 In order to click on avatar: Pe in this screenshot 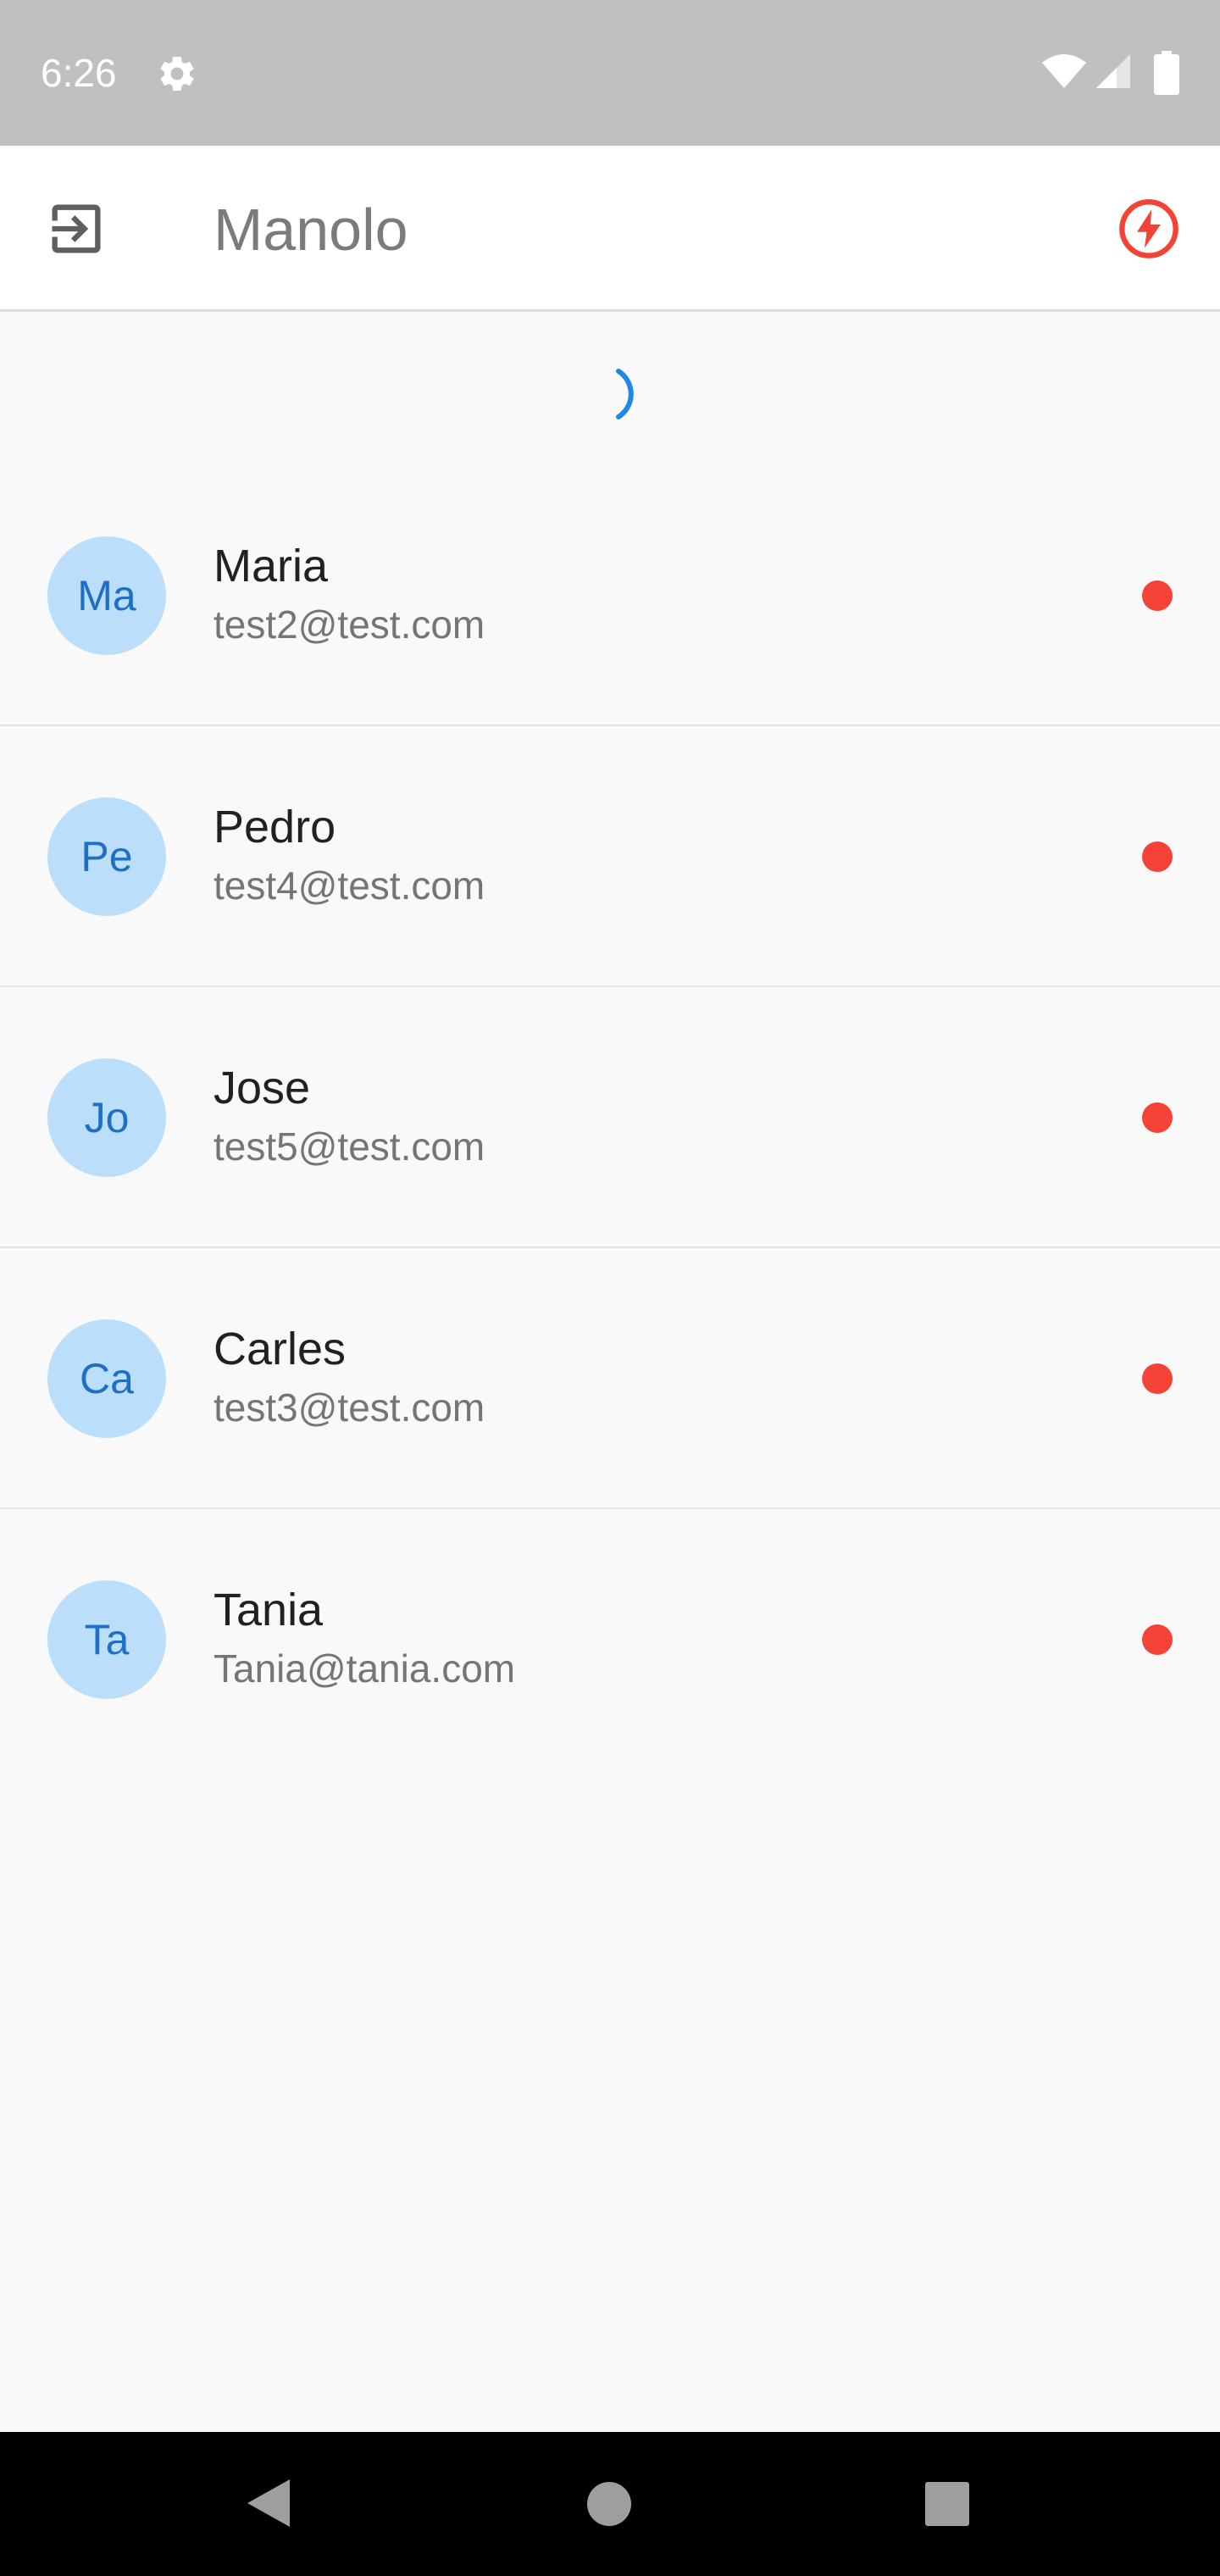, I will do `click(106, 856)`.